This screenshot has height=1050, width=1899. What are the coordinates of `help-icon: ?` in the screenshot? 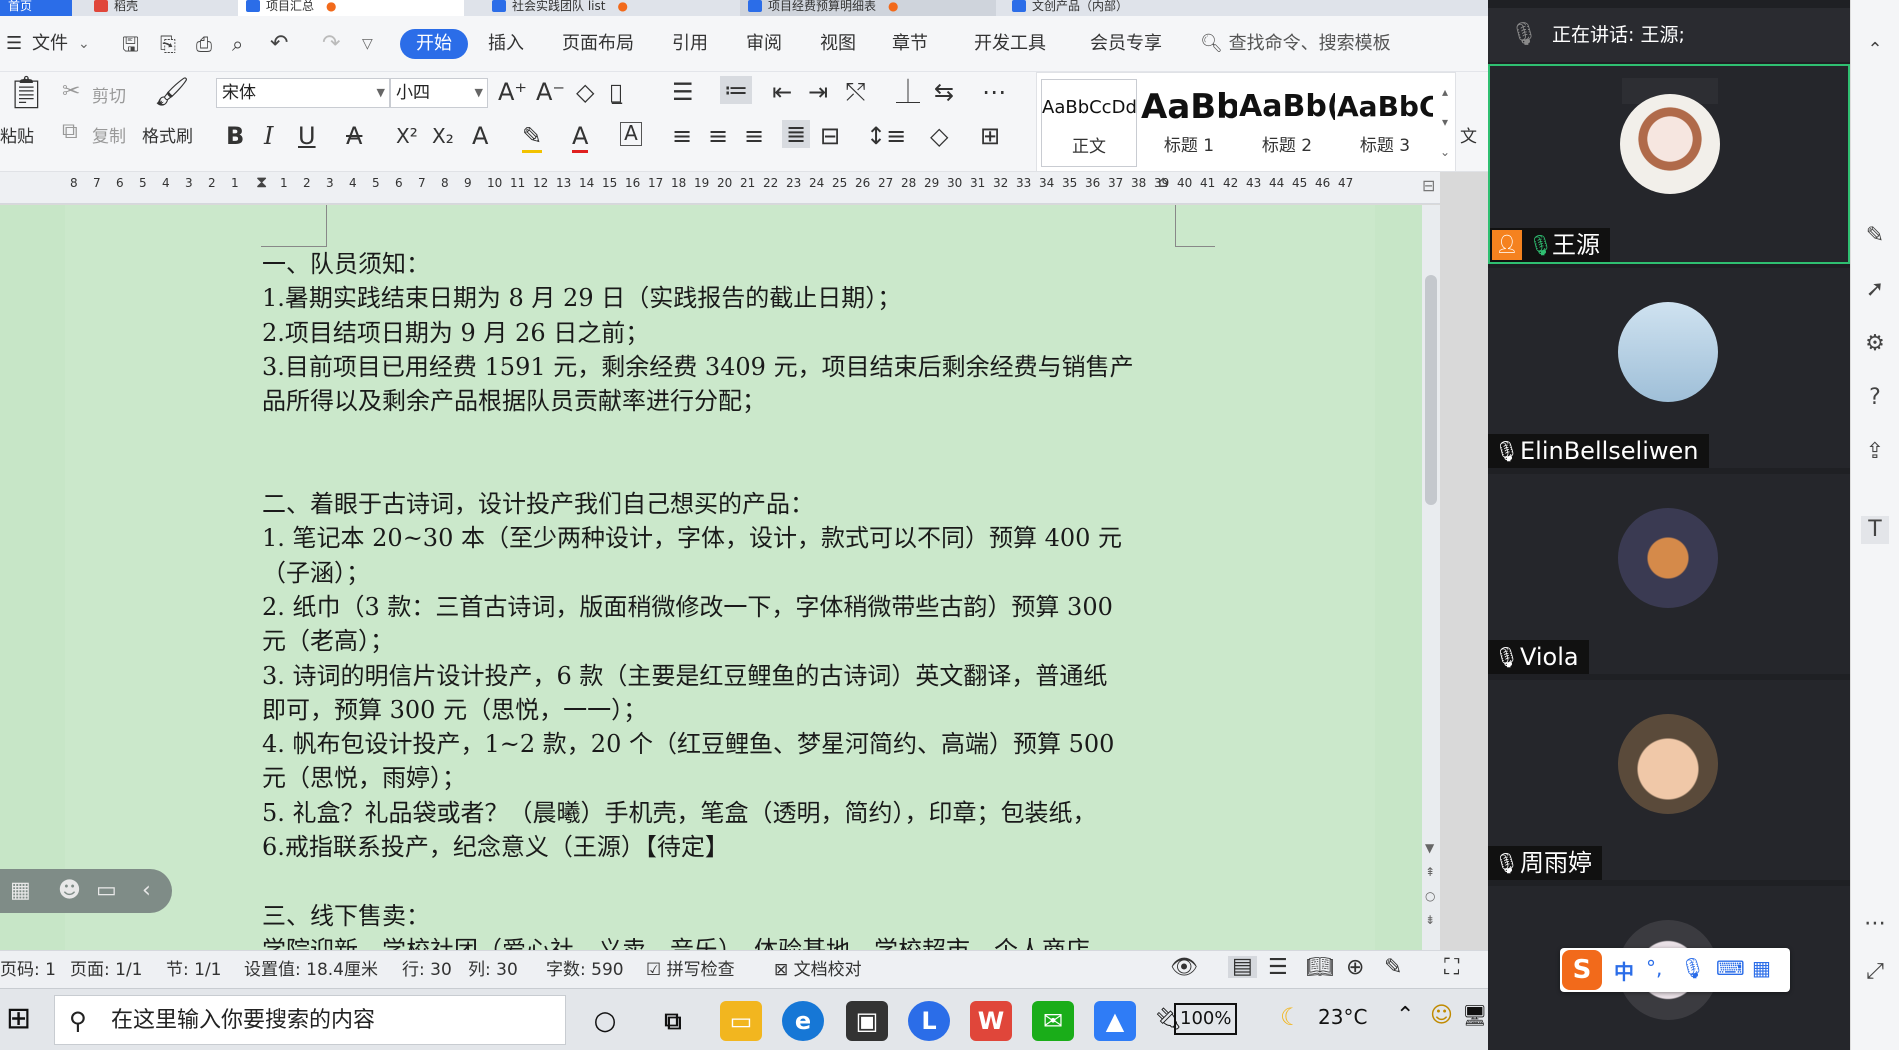 It's located at (1875, 398).